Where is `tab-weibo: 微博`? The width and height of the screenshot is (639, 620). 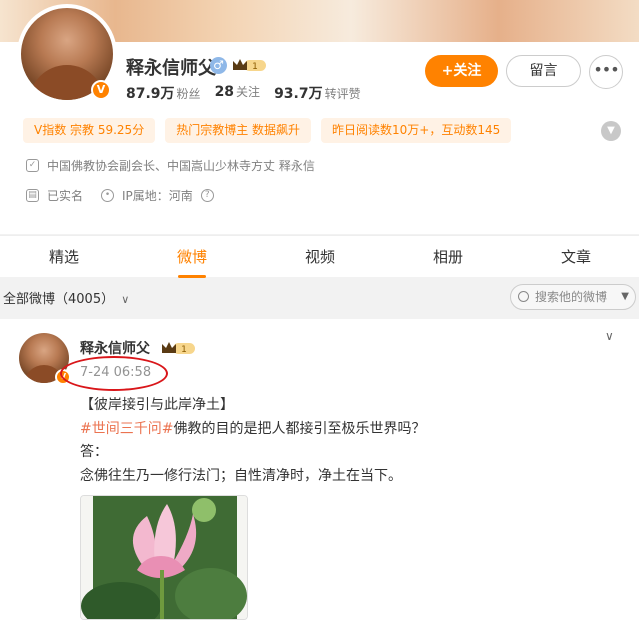 tab-weibo: 微博 is located at coordinates (192, 257).